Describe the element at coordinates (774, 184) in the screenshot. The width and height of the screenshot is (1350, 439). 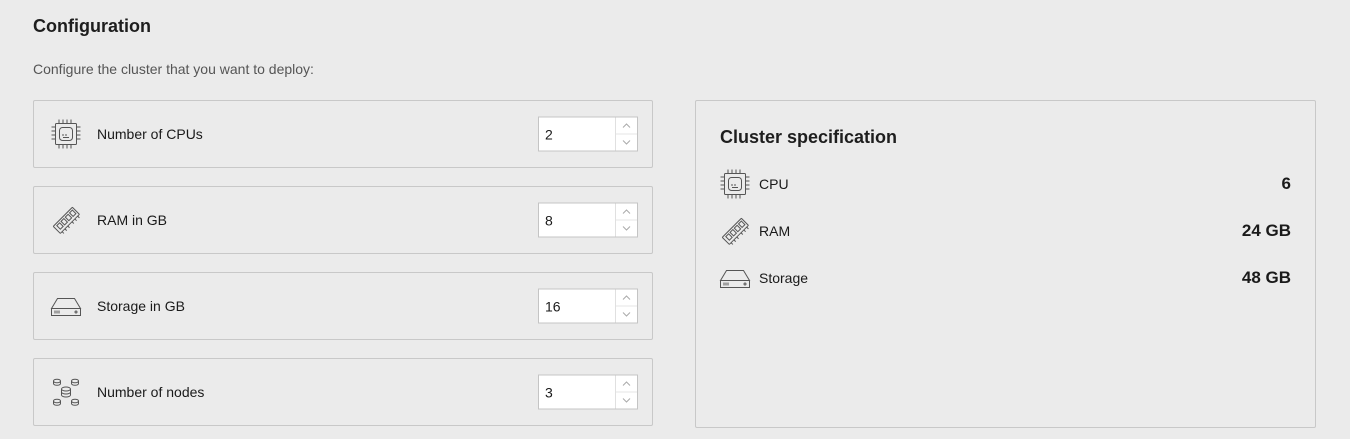
I see `spec-cpu-label: CPU` at that location.